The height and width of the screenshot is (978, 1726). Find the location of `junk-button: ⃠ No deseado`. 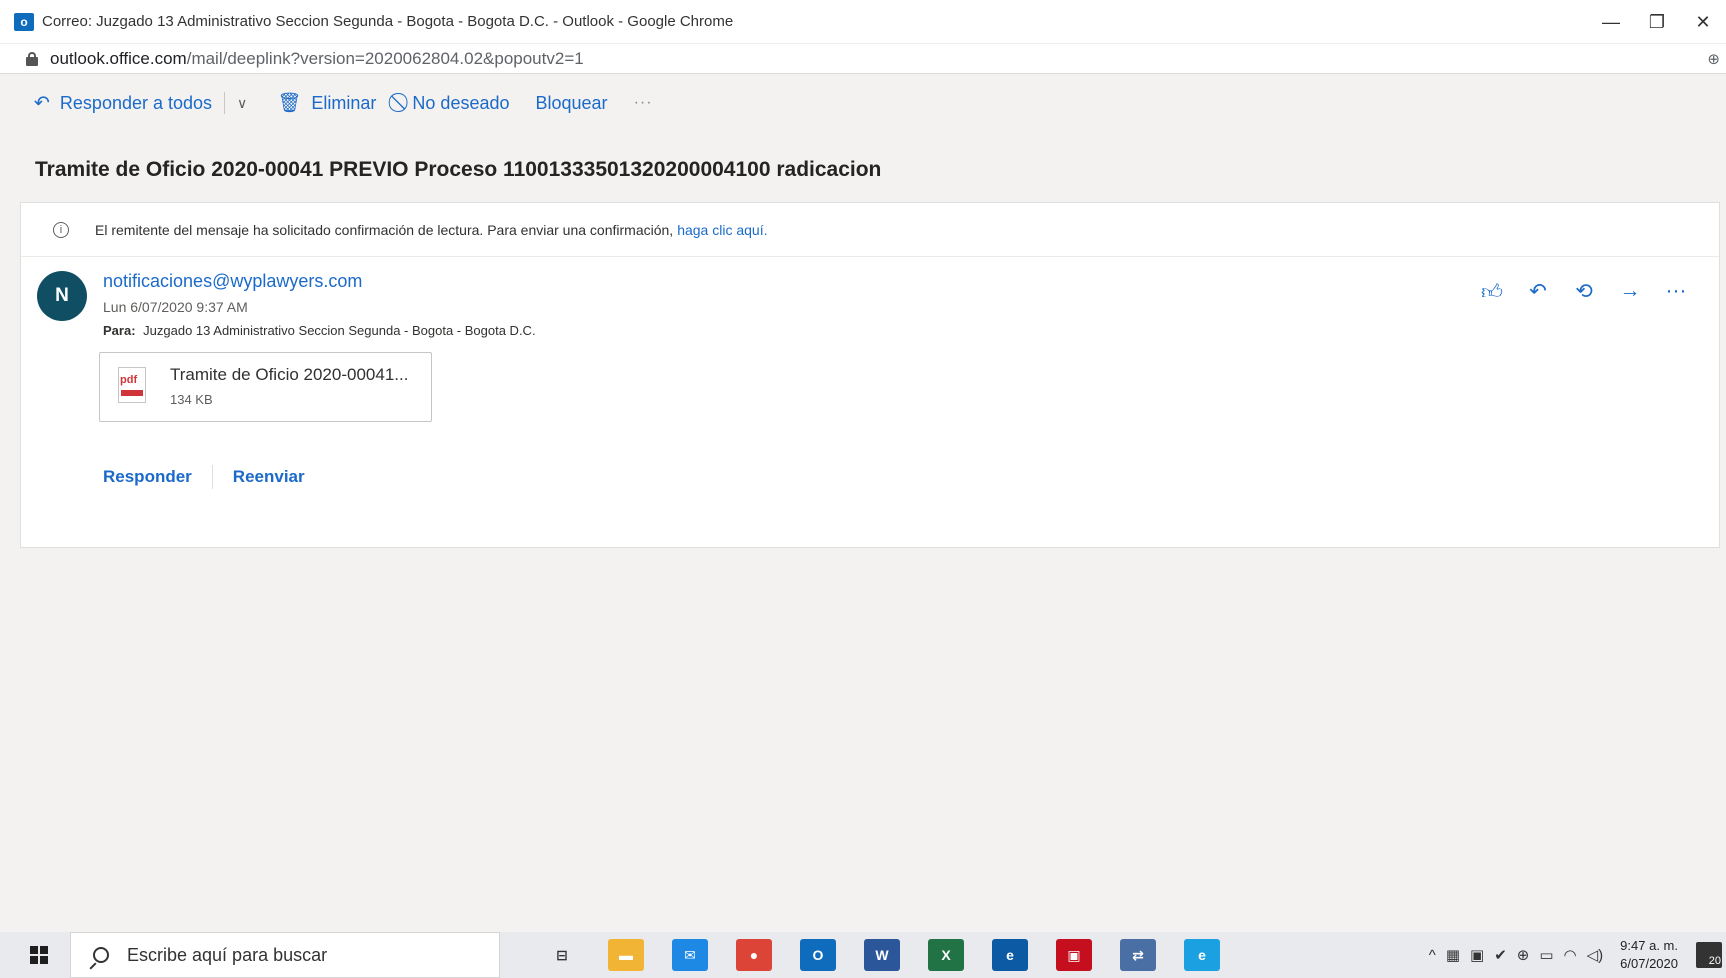

junk-button: ⃠ No deseado is located at coordinates (455, 103).